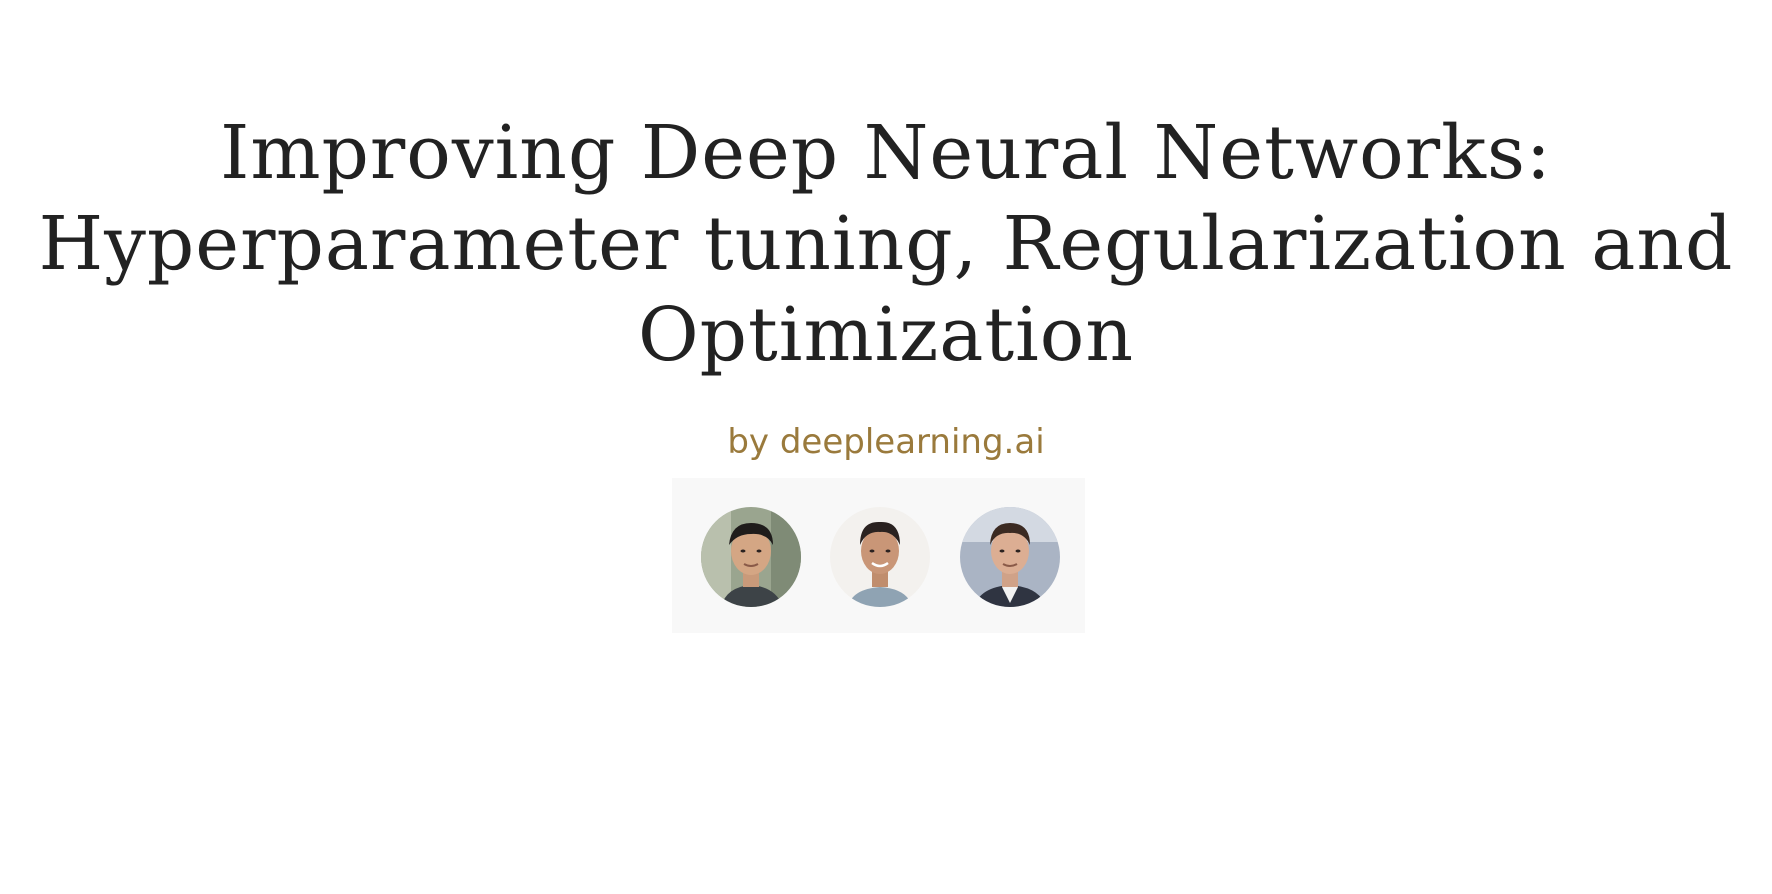 This screenshot has height=894, width=1772. Describe the element at coordinates (886, 153) in the screenshot. I see `course-title-line-1: Improving Deep Neural Networks:` at that location.